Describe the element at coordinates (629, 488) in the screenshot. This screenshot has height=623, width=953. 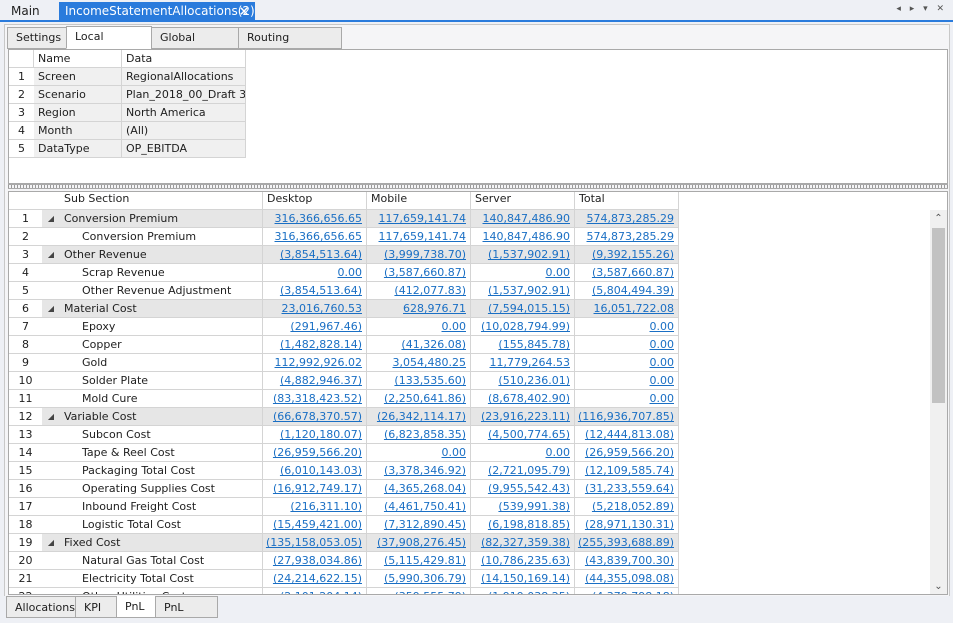
I see `total-value-link: (31,233,559.64)` at that location.